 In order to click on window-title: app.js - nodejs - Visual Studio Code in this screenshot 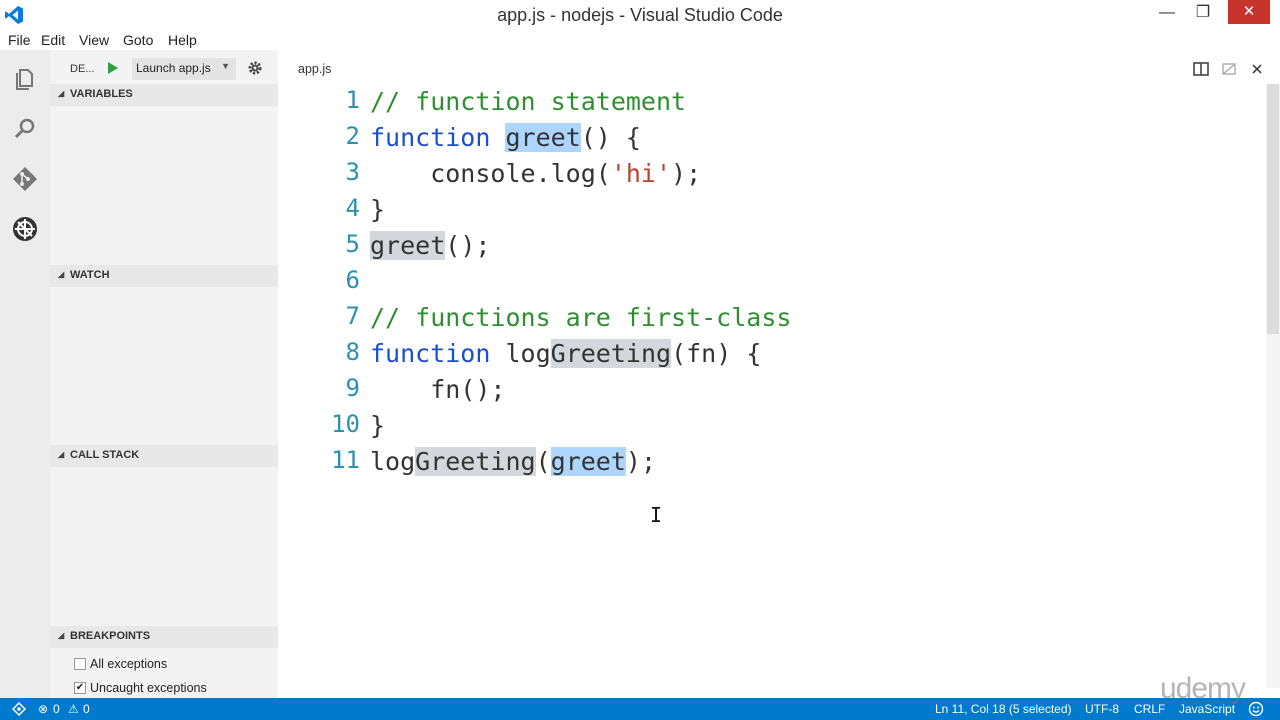, I will do `click(640, 15)`.